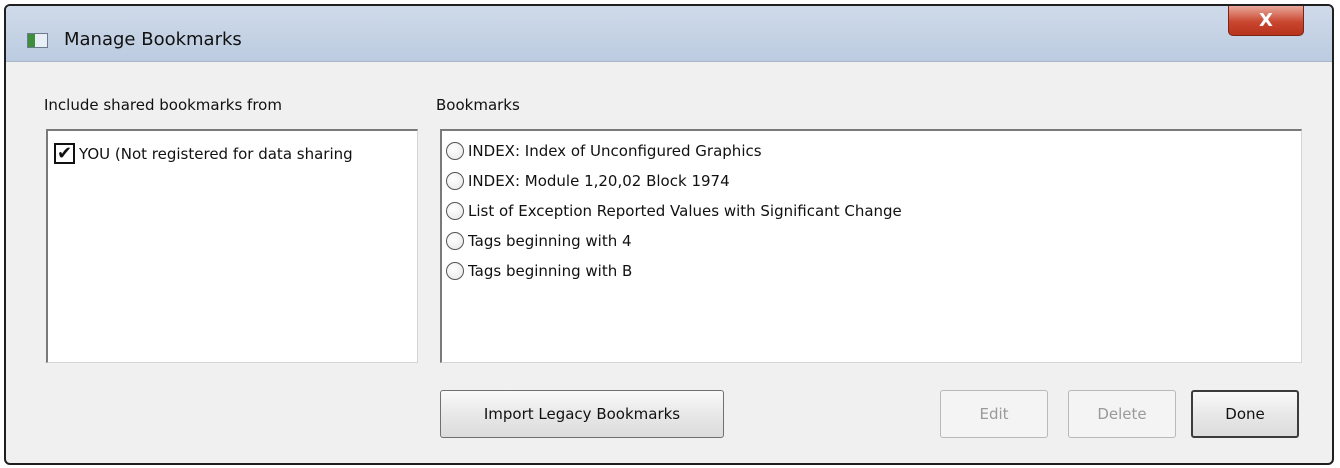 Image resolution: width=1340 pixels, height=468 pixels. I want to click on bookmark-label: Tags beginning with 4, so click(550, 241).